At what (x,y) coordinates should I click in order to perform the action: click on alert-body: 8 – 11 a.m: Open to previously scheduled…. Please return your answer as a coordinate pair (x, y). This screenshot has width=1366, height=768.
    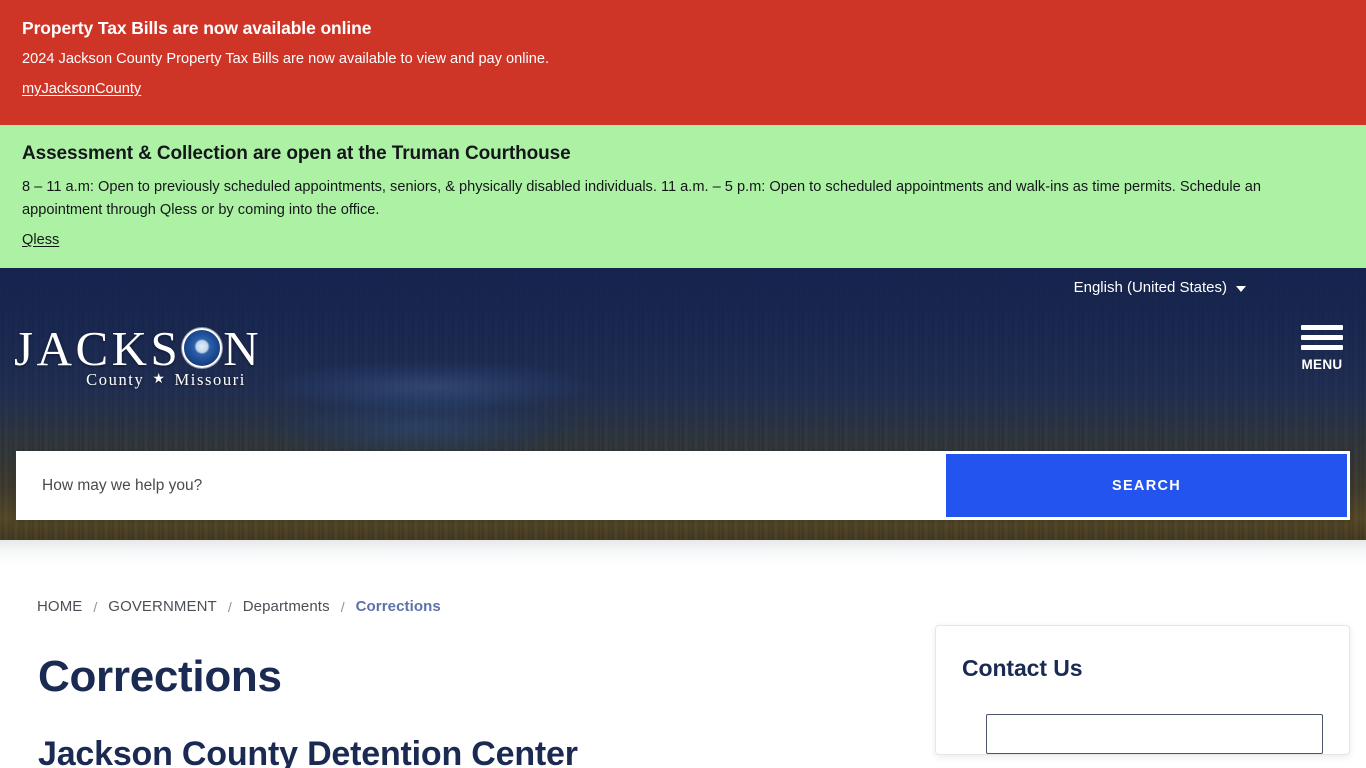
    Looking at the image, I should click on (641, 198).